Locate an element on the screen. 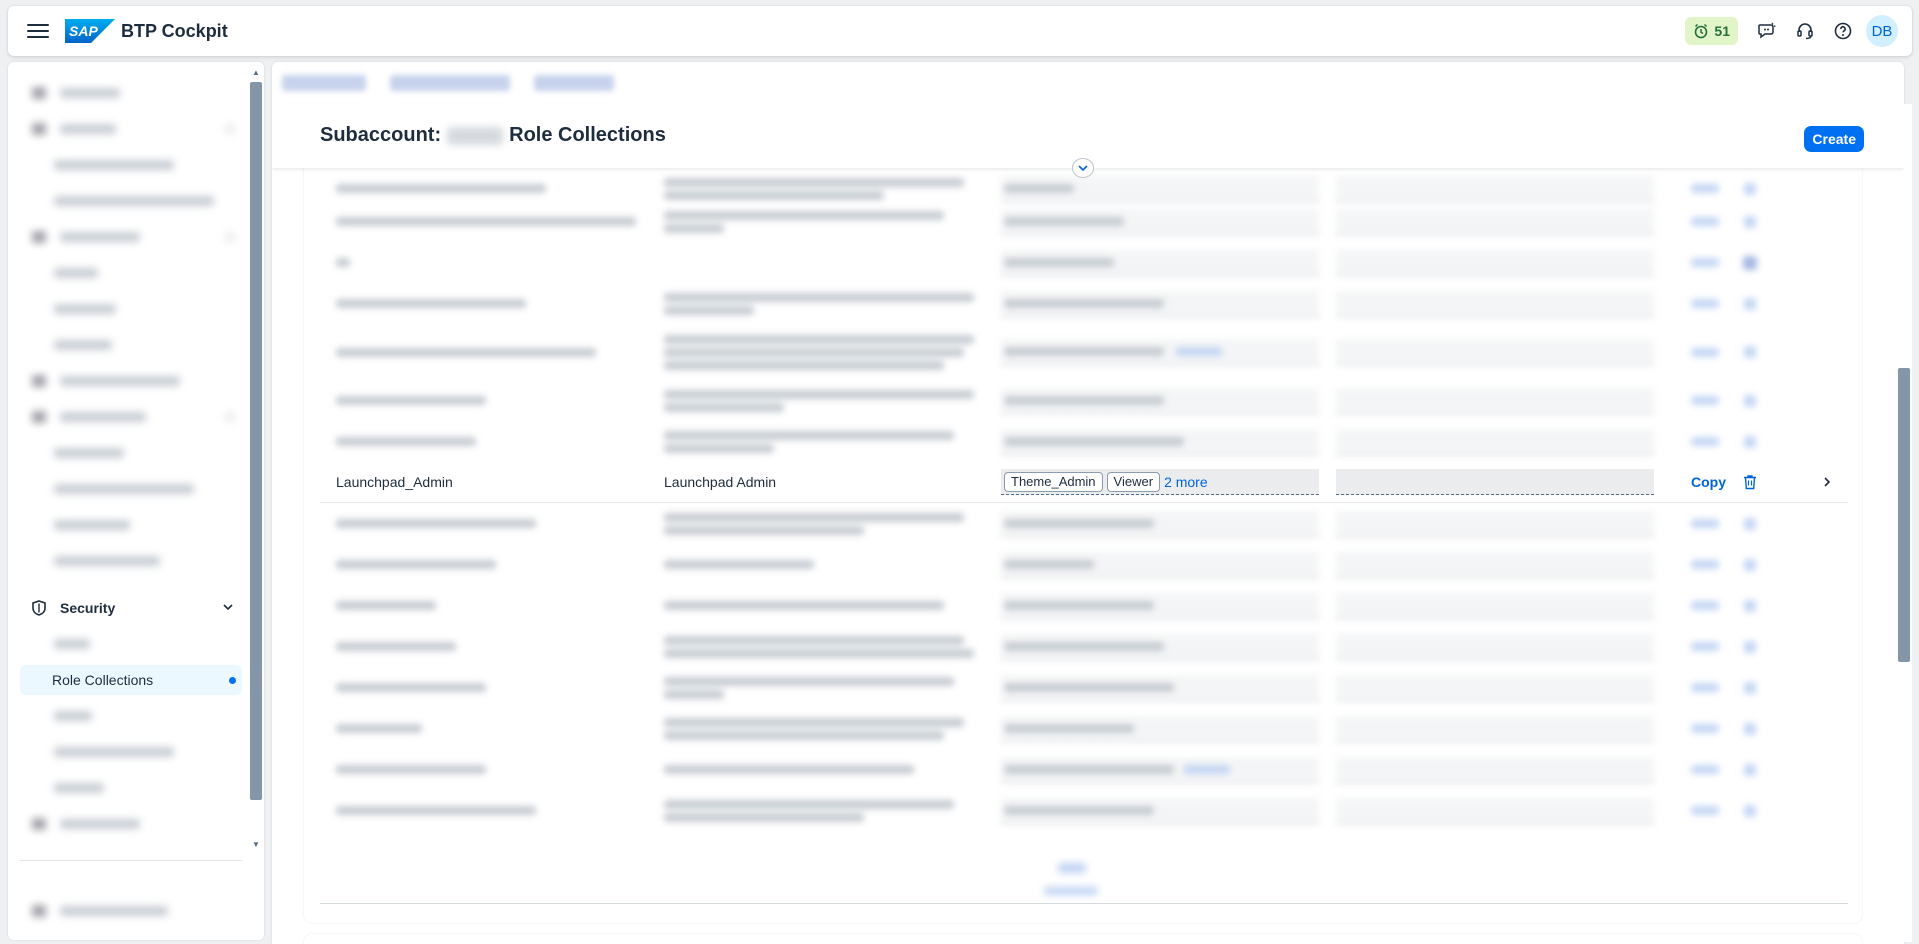 The image size is (1919, 944). sidebar-item-services is located at coordinates (131, 129).